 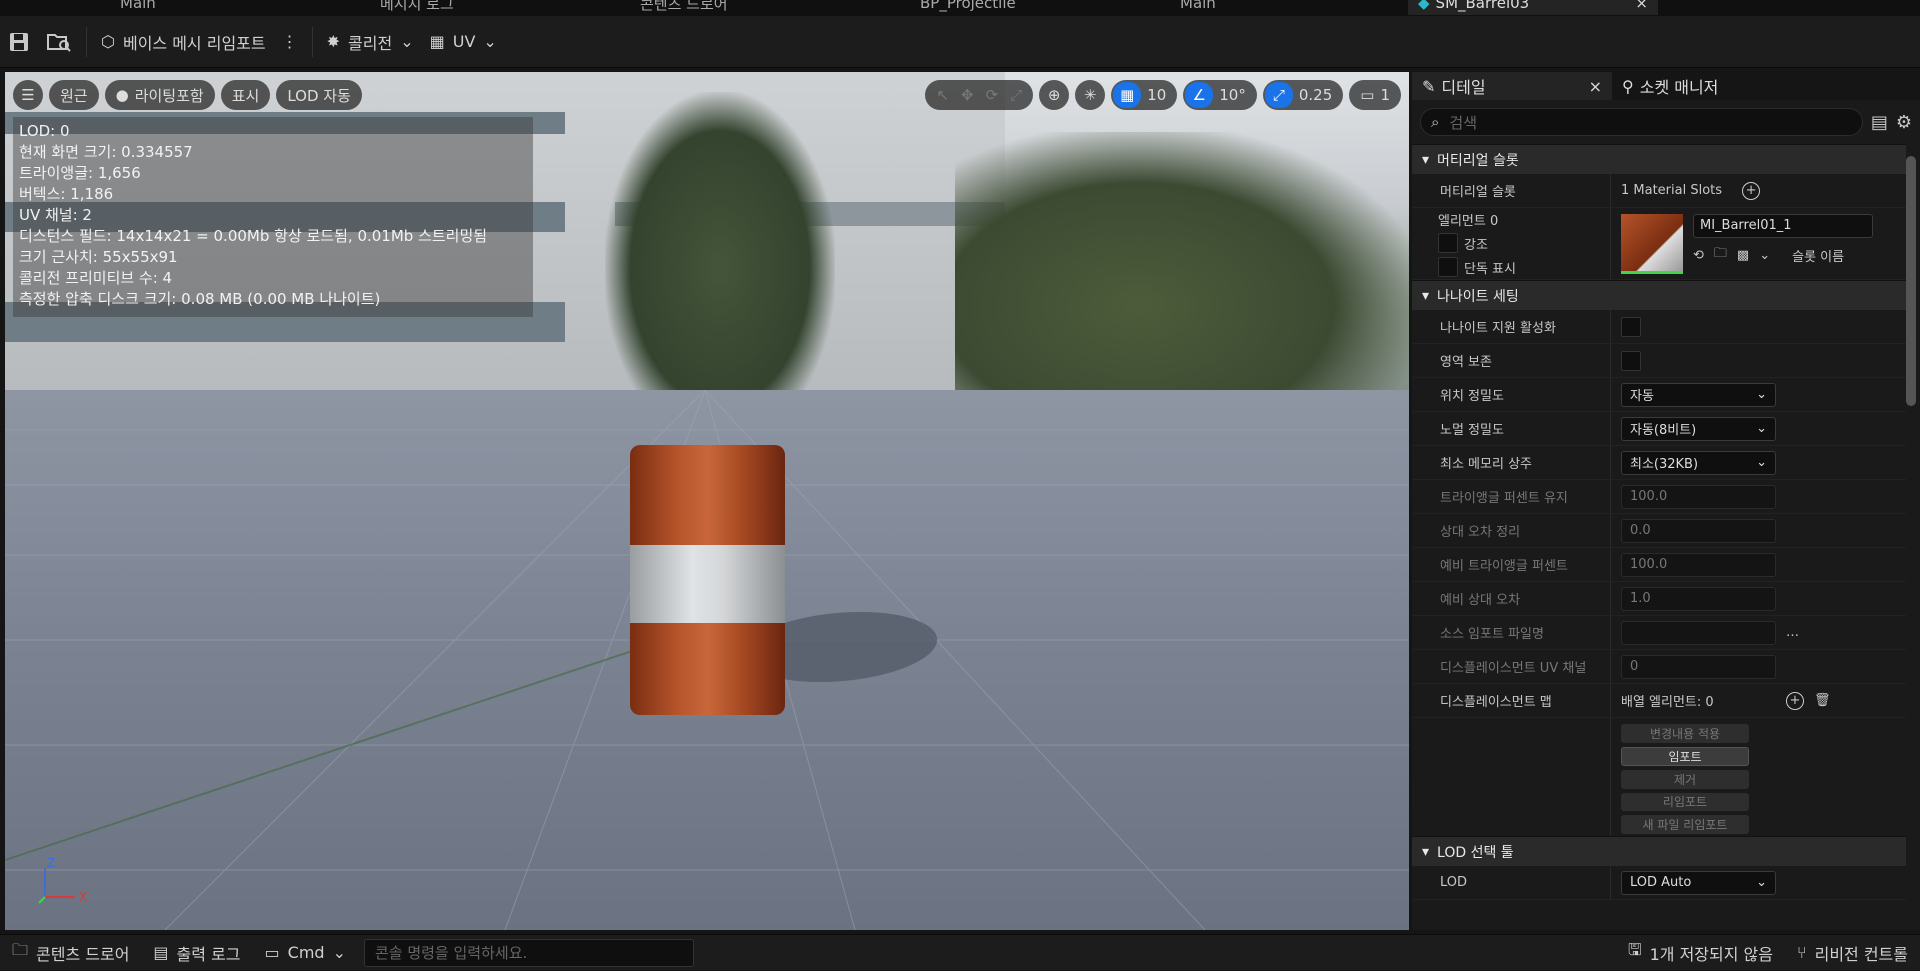 I want to click on rotate-icon: ⟳, so click(x=992, y=95).